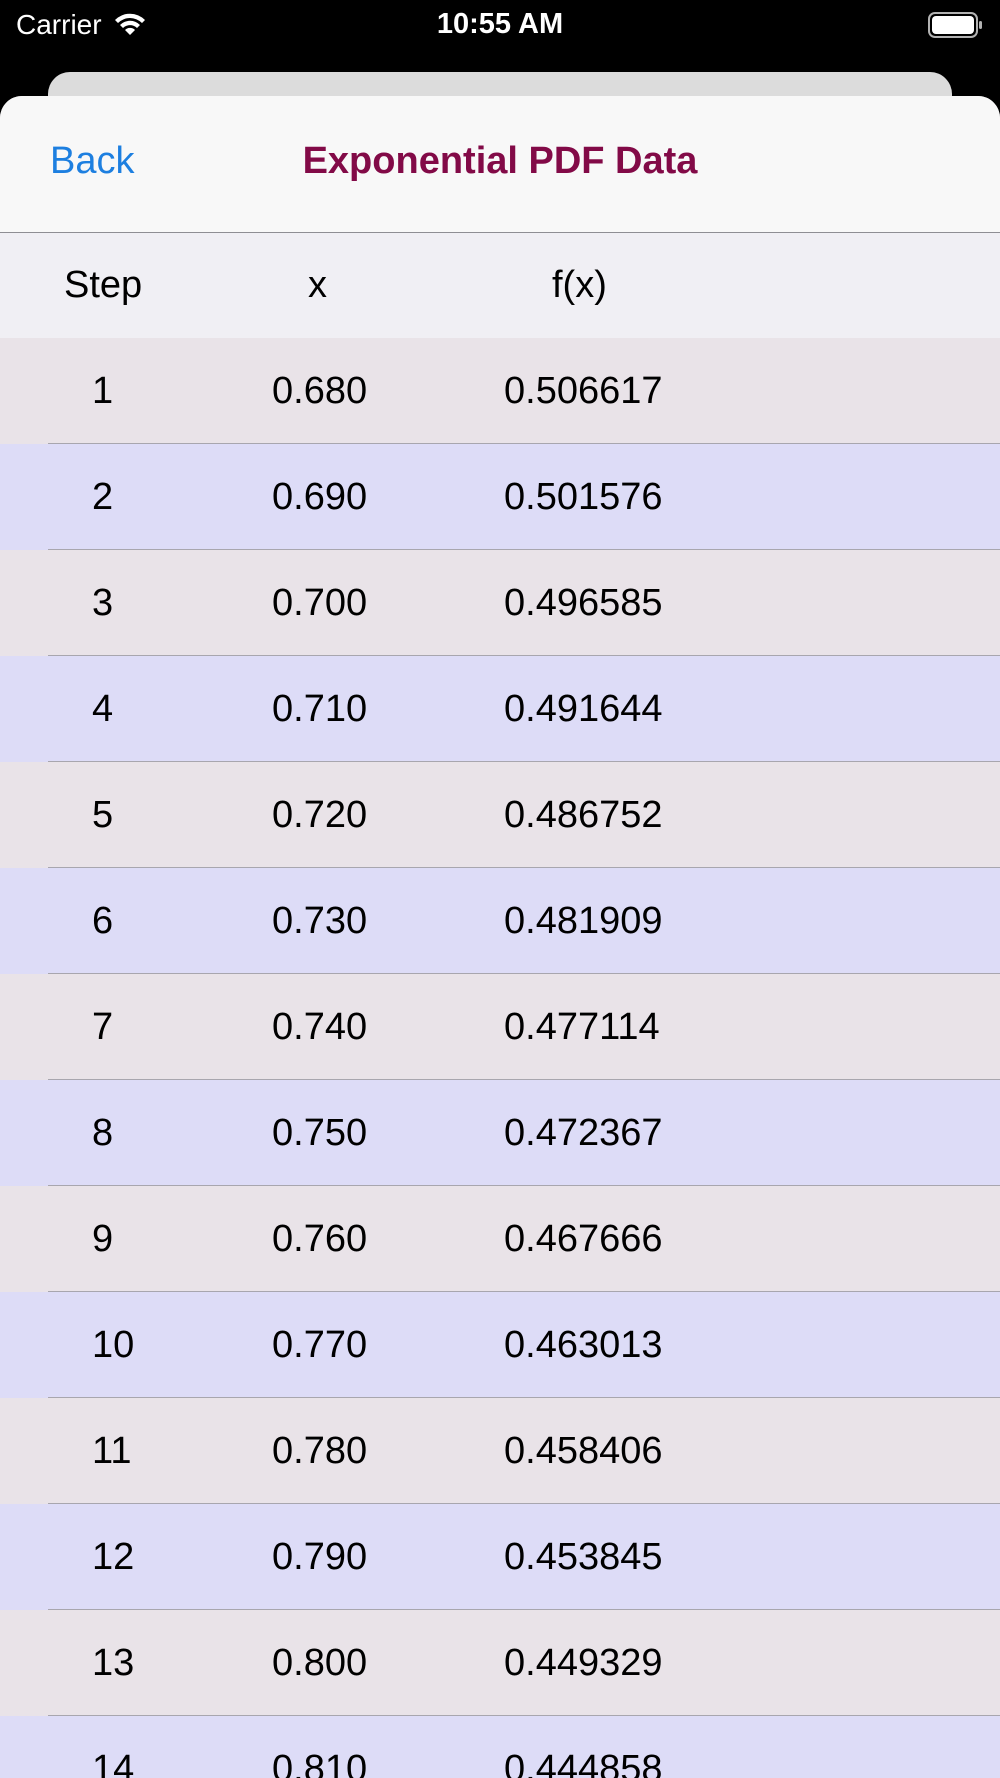 This screenshot has width=1000, height=1778. Describe the element at coordinates (500, 1451) in the screenshot. I see `table-row: 11 0.780 0.458406` at that location.